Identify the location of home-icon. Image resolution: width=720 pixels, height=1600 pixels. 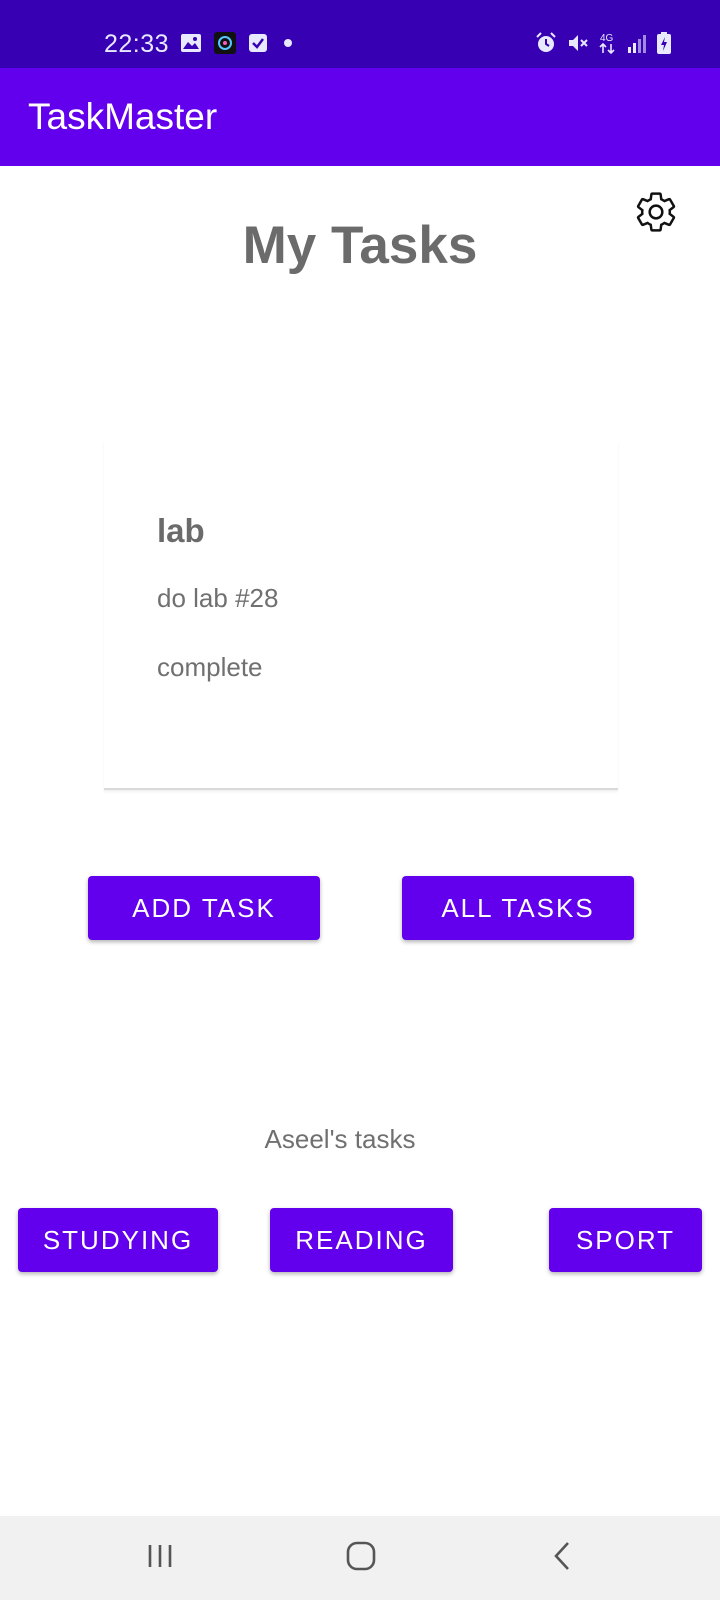
(361, 1558).